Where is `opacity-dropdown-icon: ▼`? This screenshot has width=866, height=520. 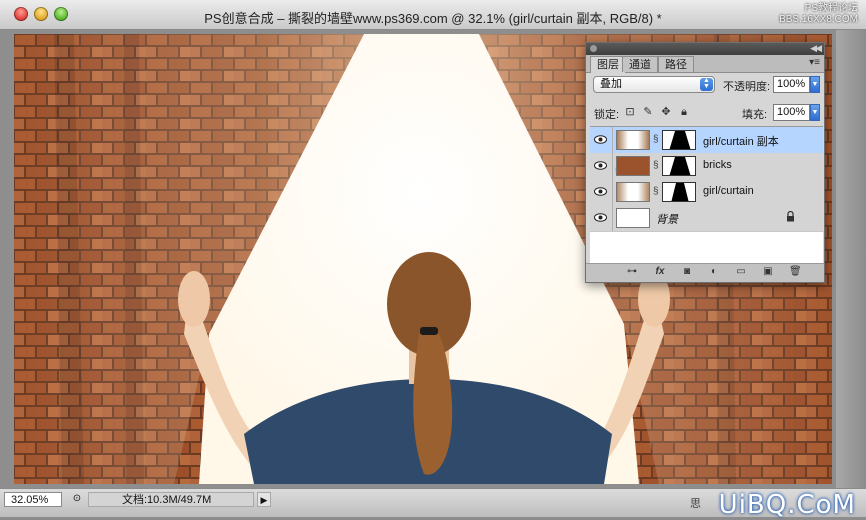
opacity-dropdown-icon: ▼ is located at coordinates (815, 84).